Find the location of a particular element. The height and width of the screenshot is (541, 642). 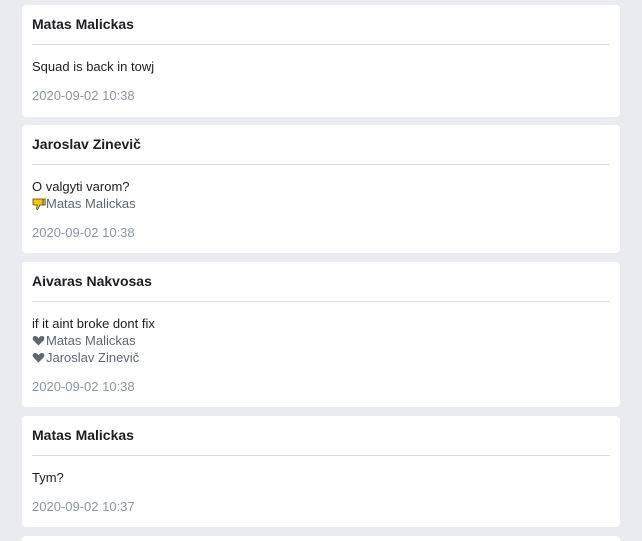

post-text: Tym? is located at coordinates (48, 477).